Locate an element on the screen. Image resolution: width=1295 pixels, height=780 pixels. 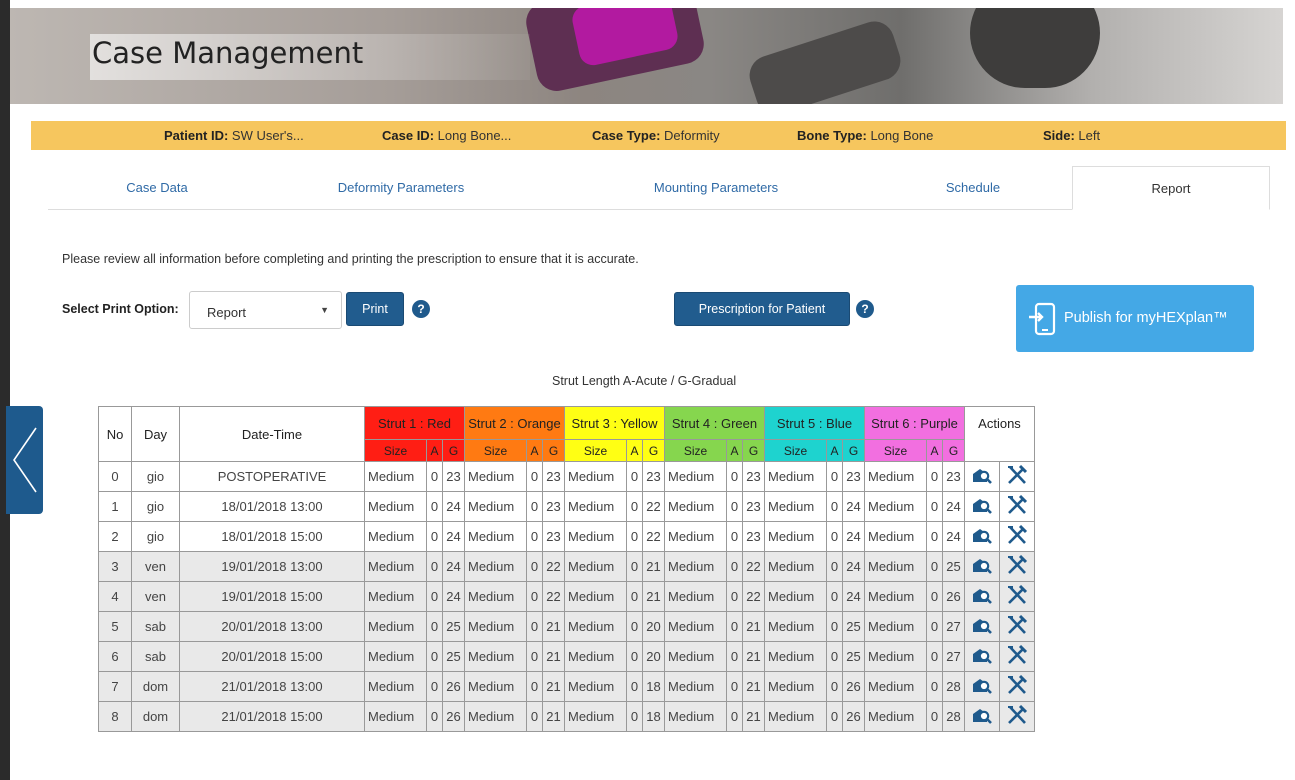
tab-case-data: Case Data is located at coordinates (157, 188).